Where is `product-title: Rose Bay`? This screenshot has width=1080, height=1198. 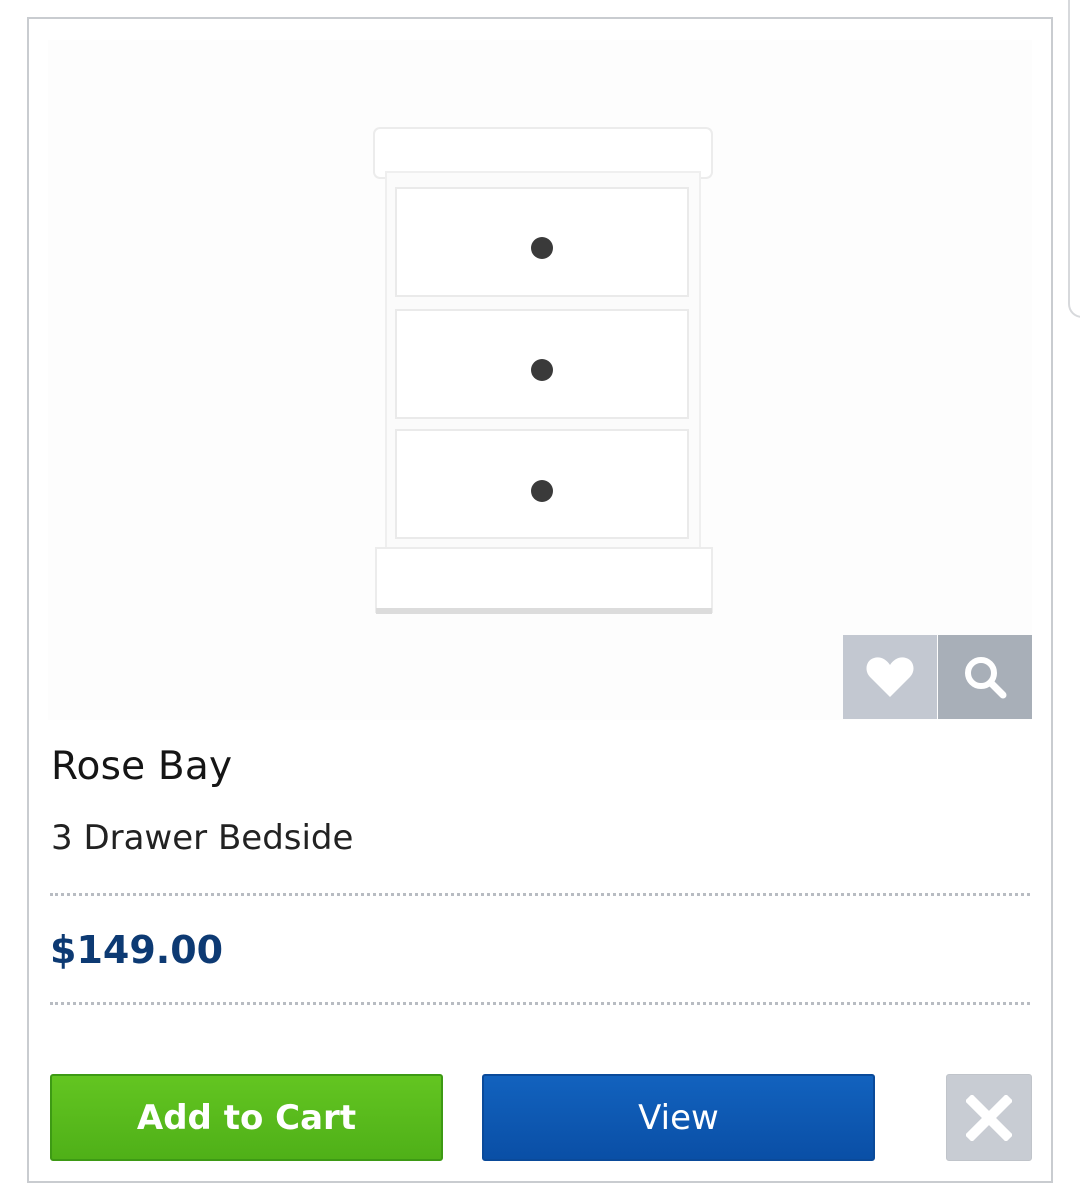 product-title: Rose Bay is located at coordinates (141, 766).